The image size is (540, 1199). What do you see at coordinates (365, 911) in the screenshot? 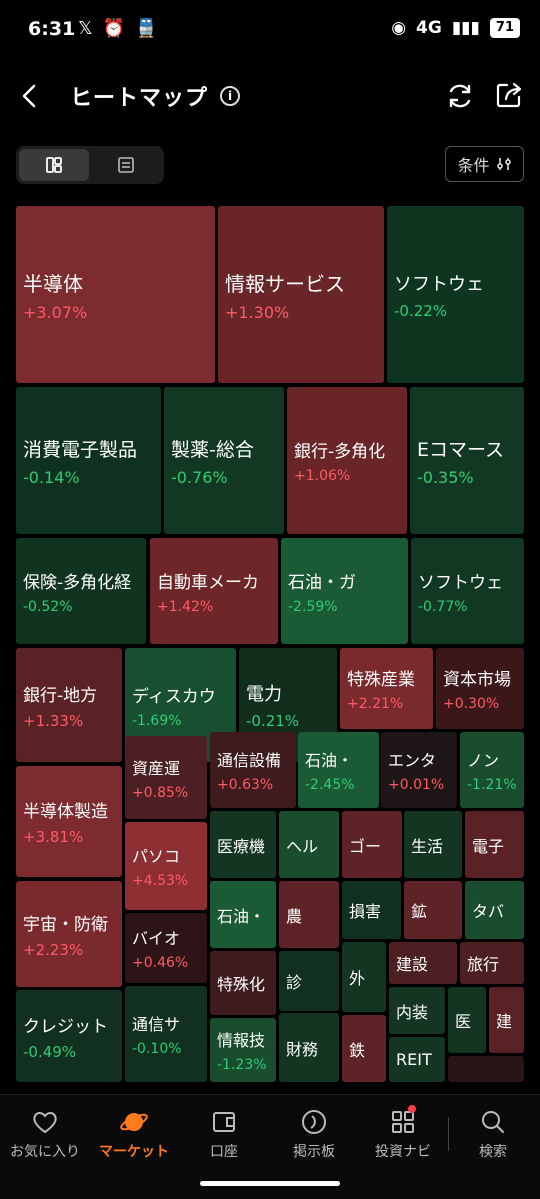
I see `tile-sector-name: 損害` at bounding box center [365, 911].